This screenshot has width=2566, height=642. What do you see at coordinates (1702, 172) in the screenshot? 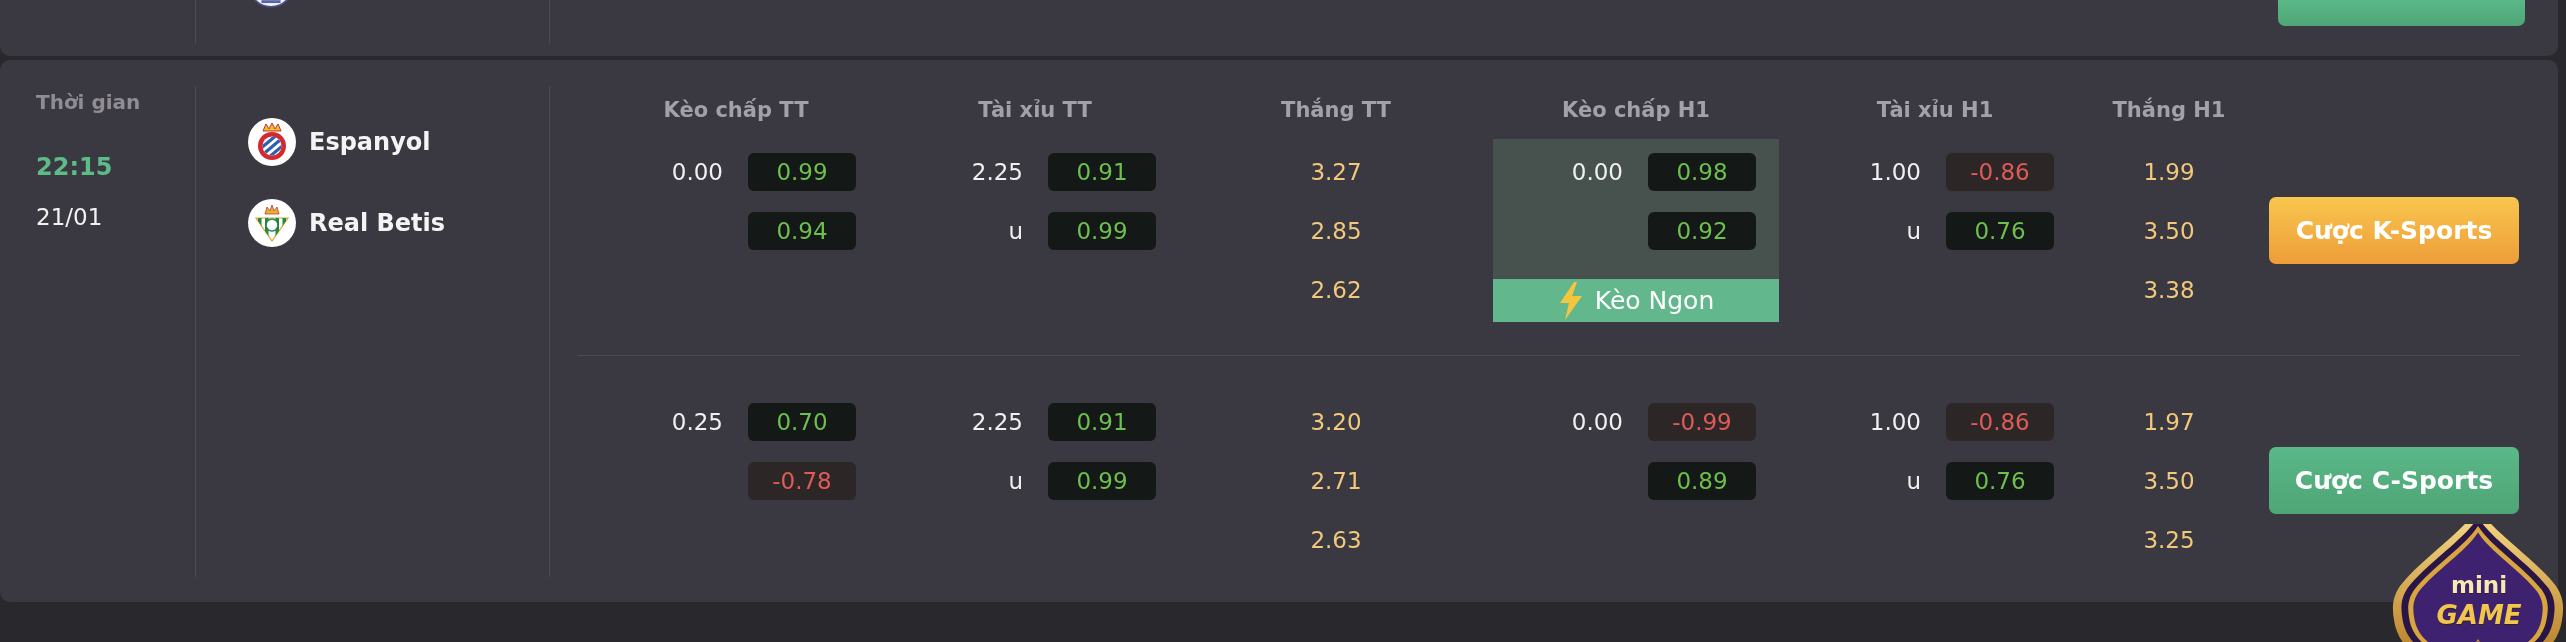
I see `odds-button: 0.98` at bounding box center [1702, 172].